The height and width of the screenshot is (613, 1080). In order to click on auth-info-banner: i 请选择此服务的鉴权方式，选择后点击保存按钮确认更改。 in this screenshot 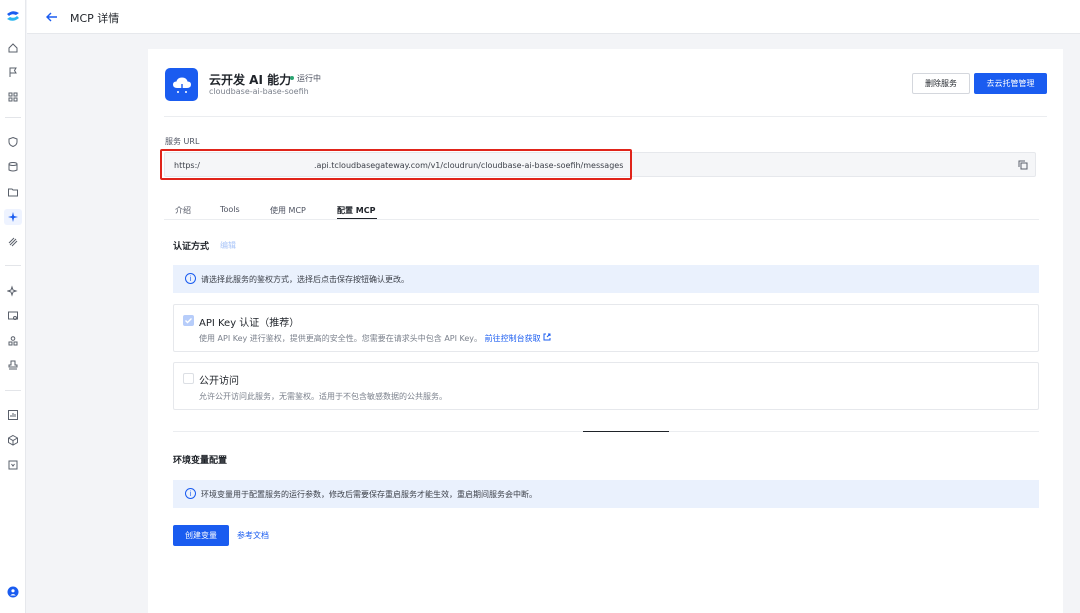, I will do `click(606, 279)`.